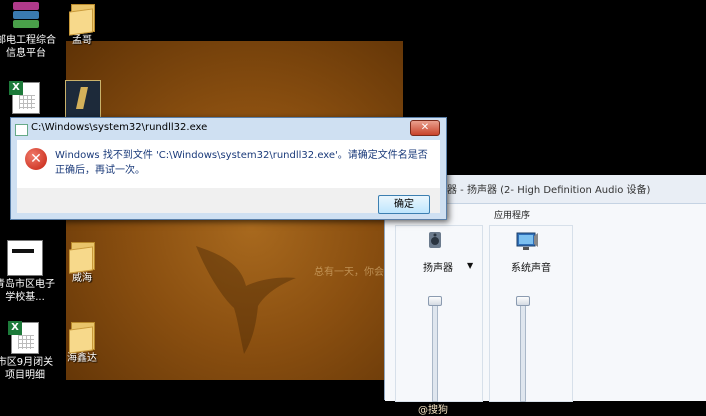  I want to click on app-label: 系统声音, so click(531, 268).